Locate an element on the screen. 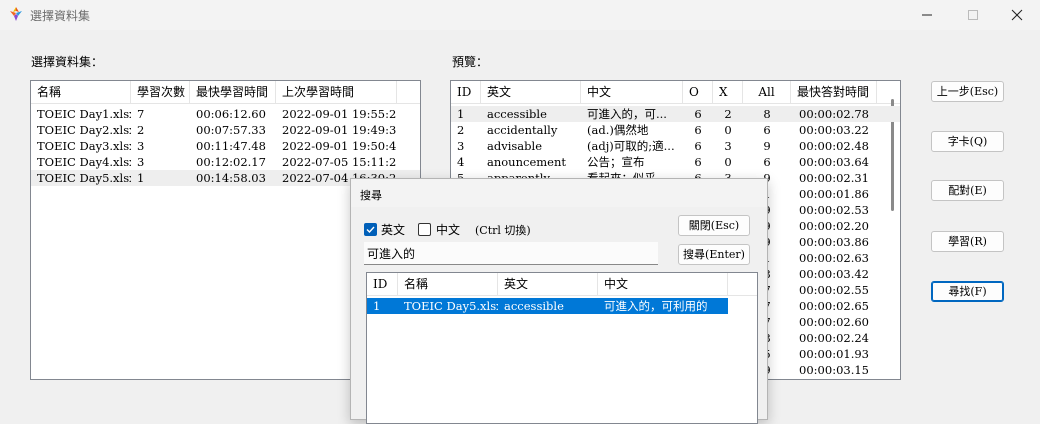 The width and height of the screenshot is (1040, 424). dataset-list-header: 名稱 學習次數 最快學習時間 上次學習時間 is located at coordinates (225, 92).